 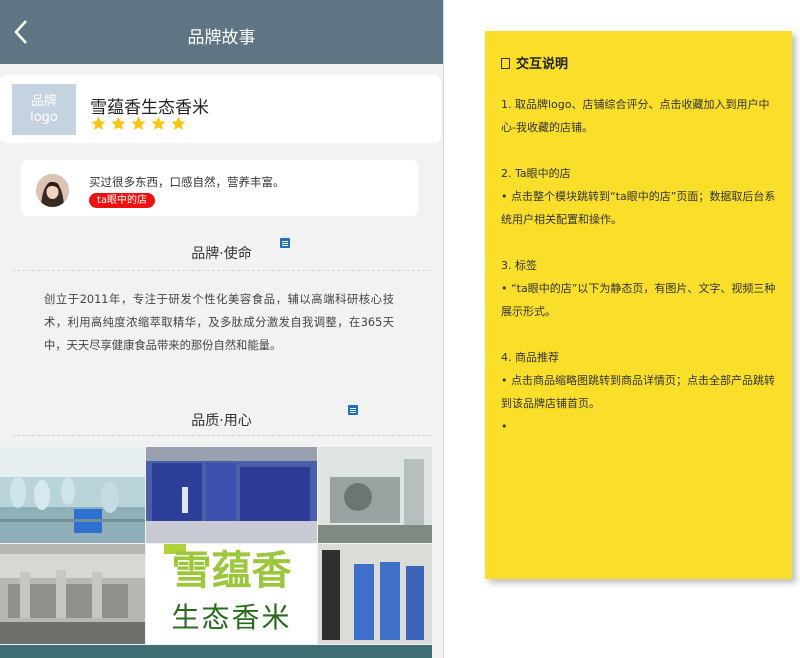 What do you see at coordinates (638, 300) in the screenshot?
I see `note-line: • “ta眼中的店”以下为静态页，有图片、文字、视频三种展示形式。` at bounding box center [638, 300].